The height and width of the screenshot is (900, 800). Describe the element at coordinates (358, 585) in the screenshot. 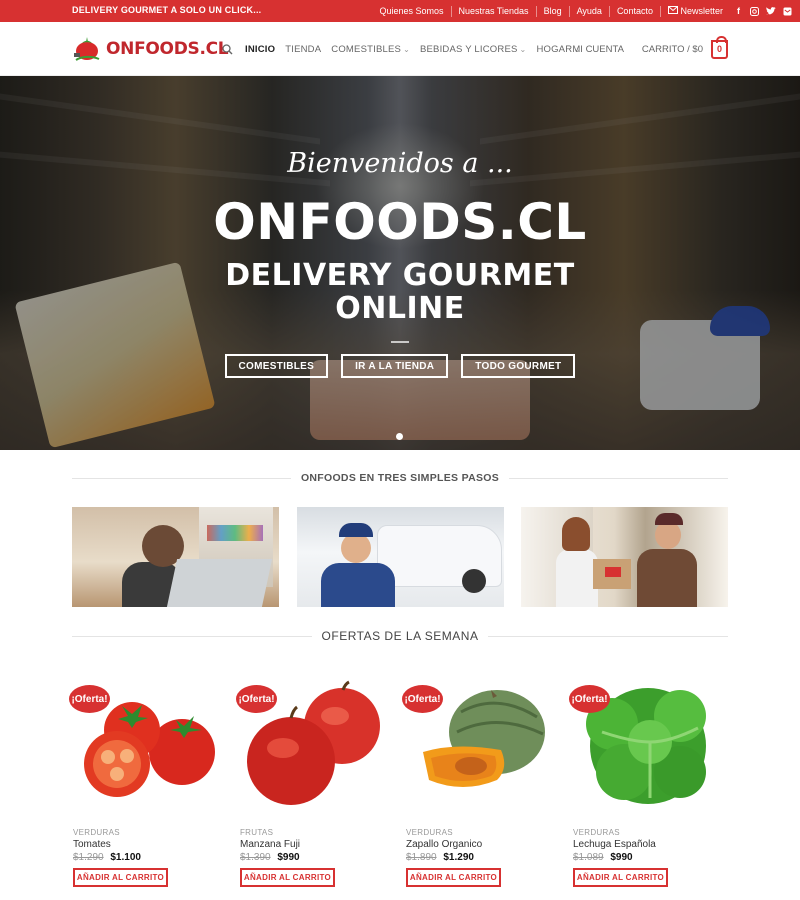

I see `courier-torso` at that location.